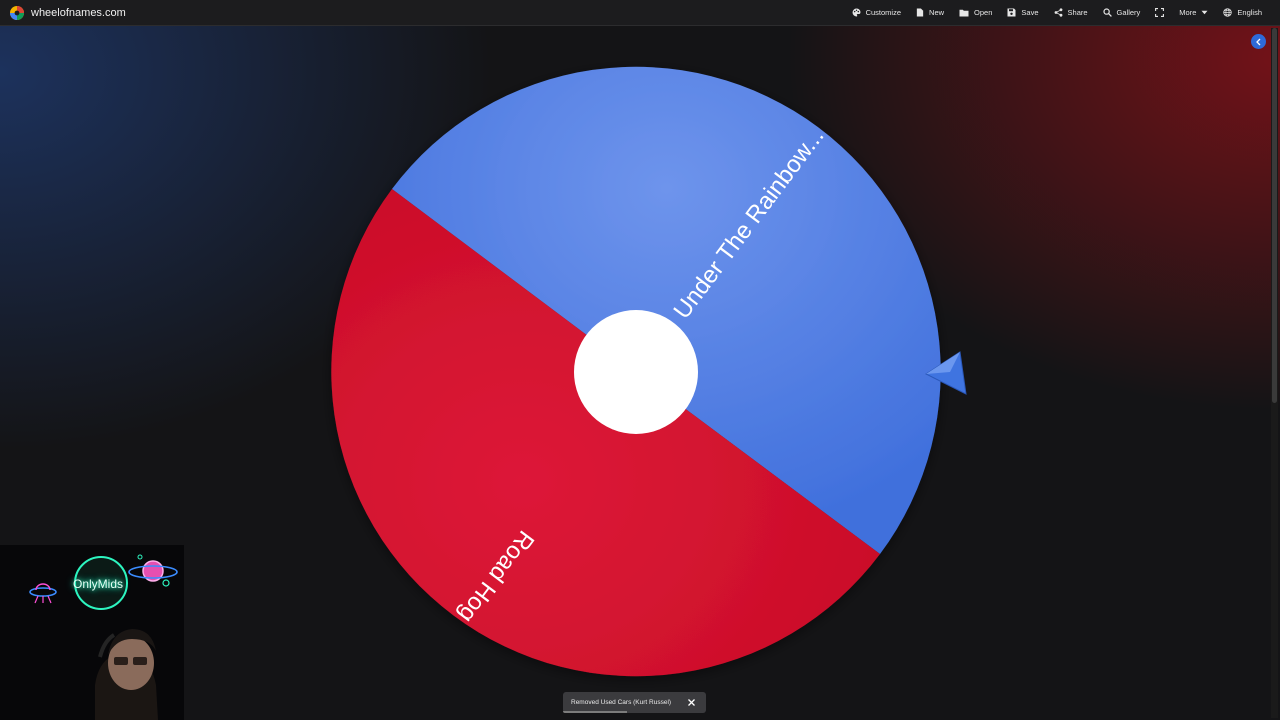 The image size is (1280, 720). What do you see at coordinates (883, 12) in the screenshot?
I see `customize-label: Customize` at bounding box center [883, 12].